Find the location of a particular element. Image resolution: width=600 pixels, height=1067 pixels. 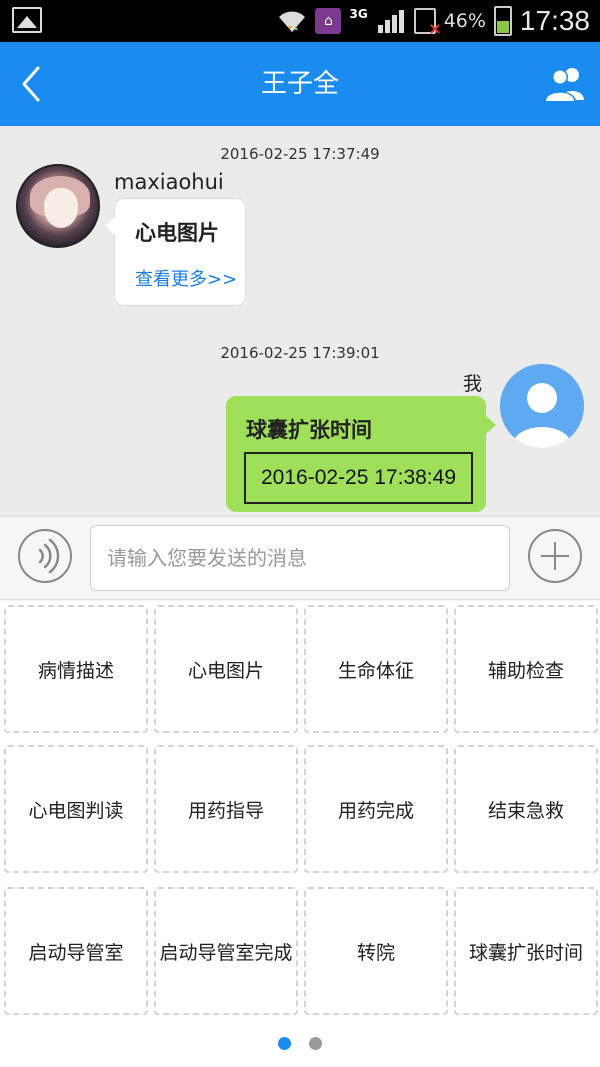

sender-name: 我 is located at coordinates (472, 384).